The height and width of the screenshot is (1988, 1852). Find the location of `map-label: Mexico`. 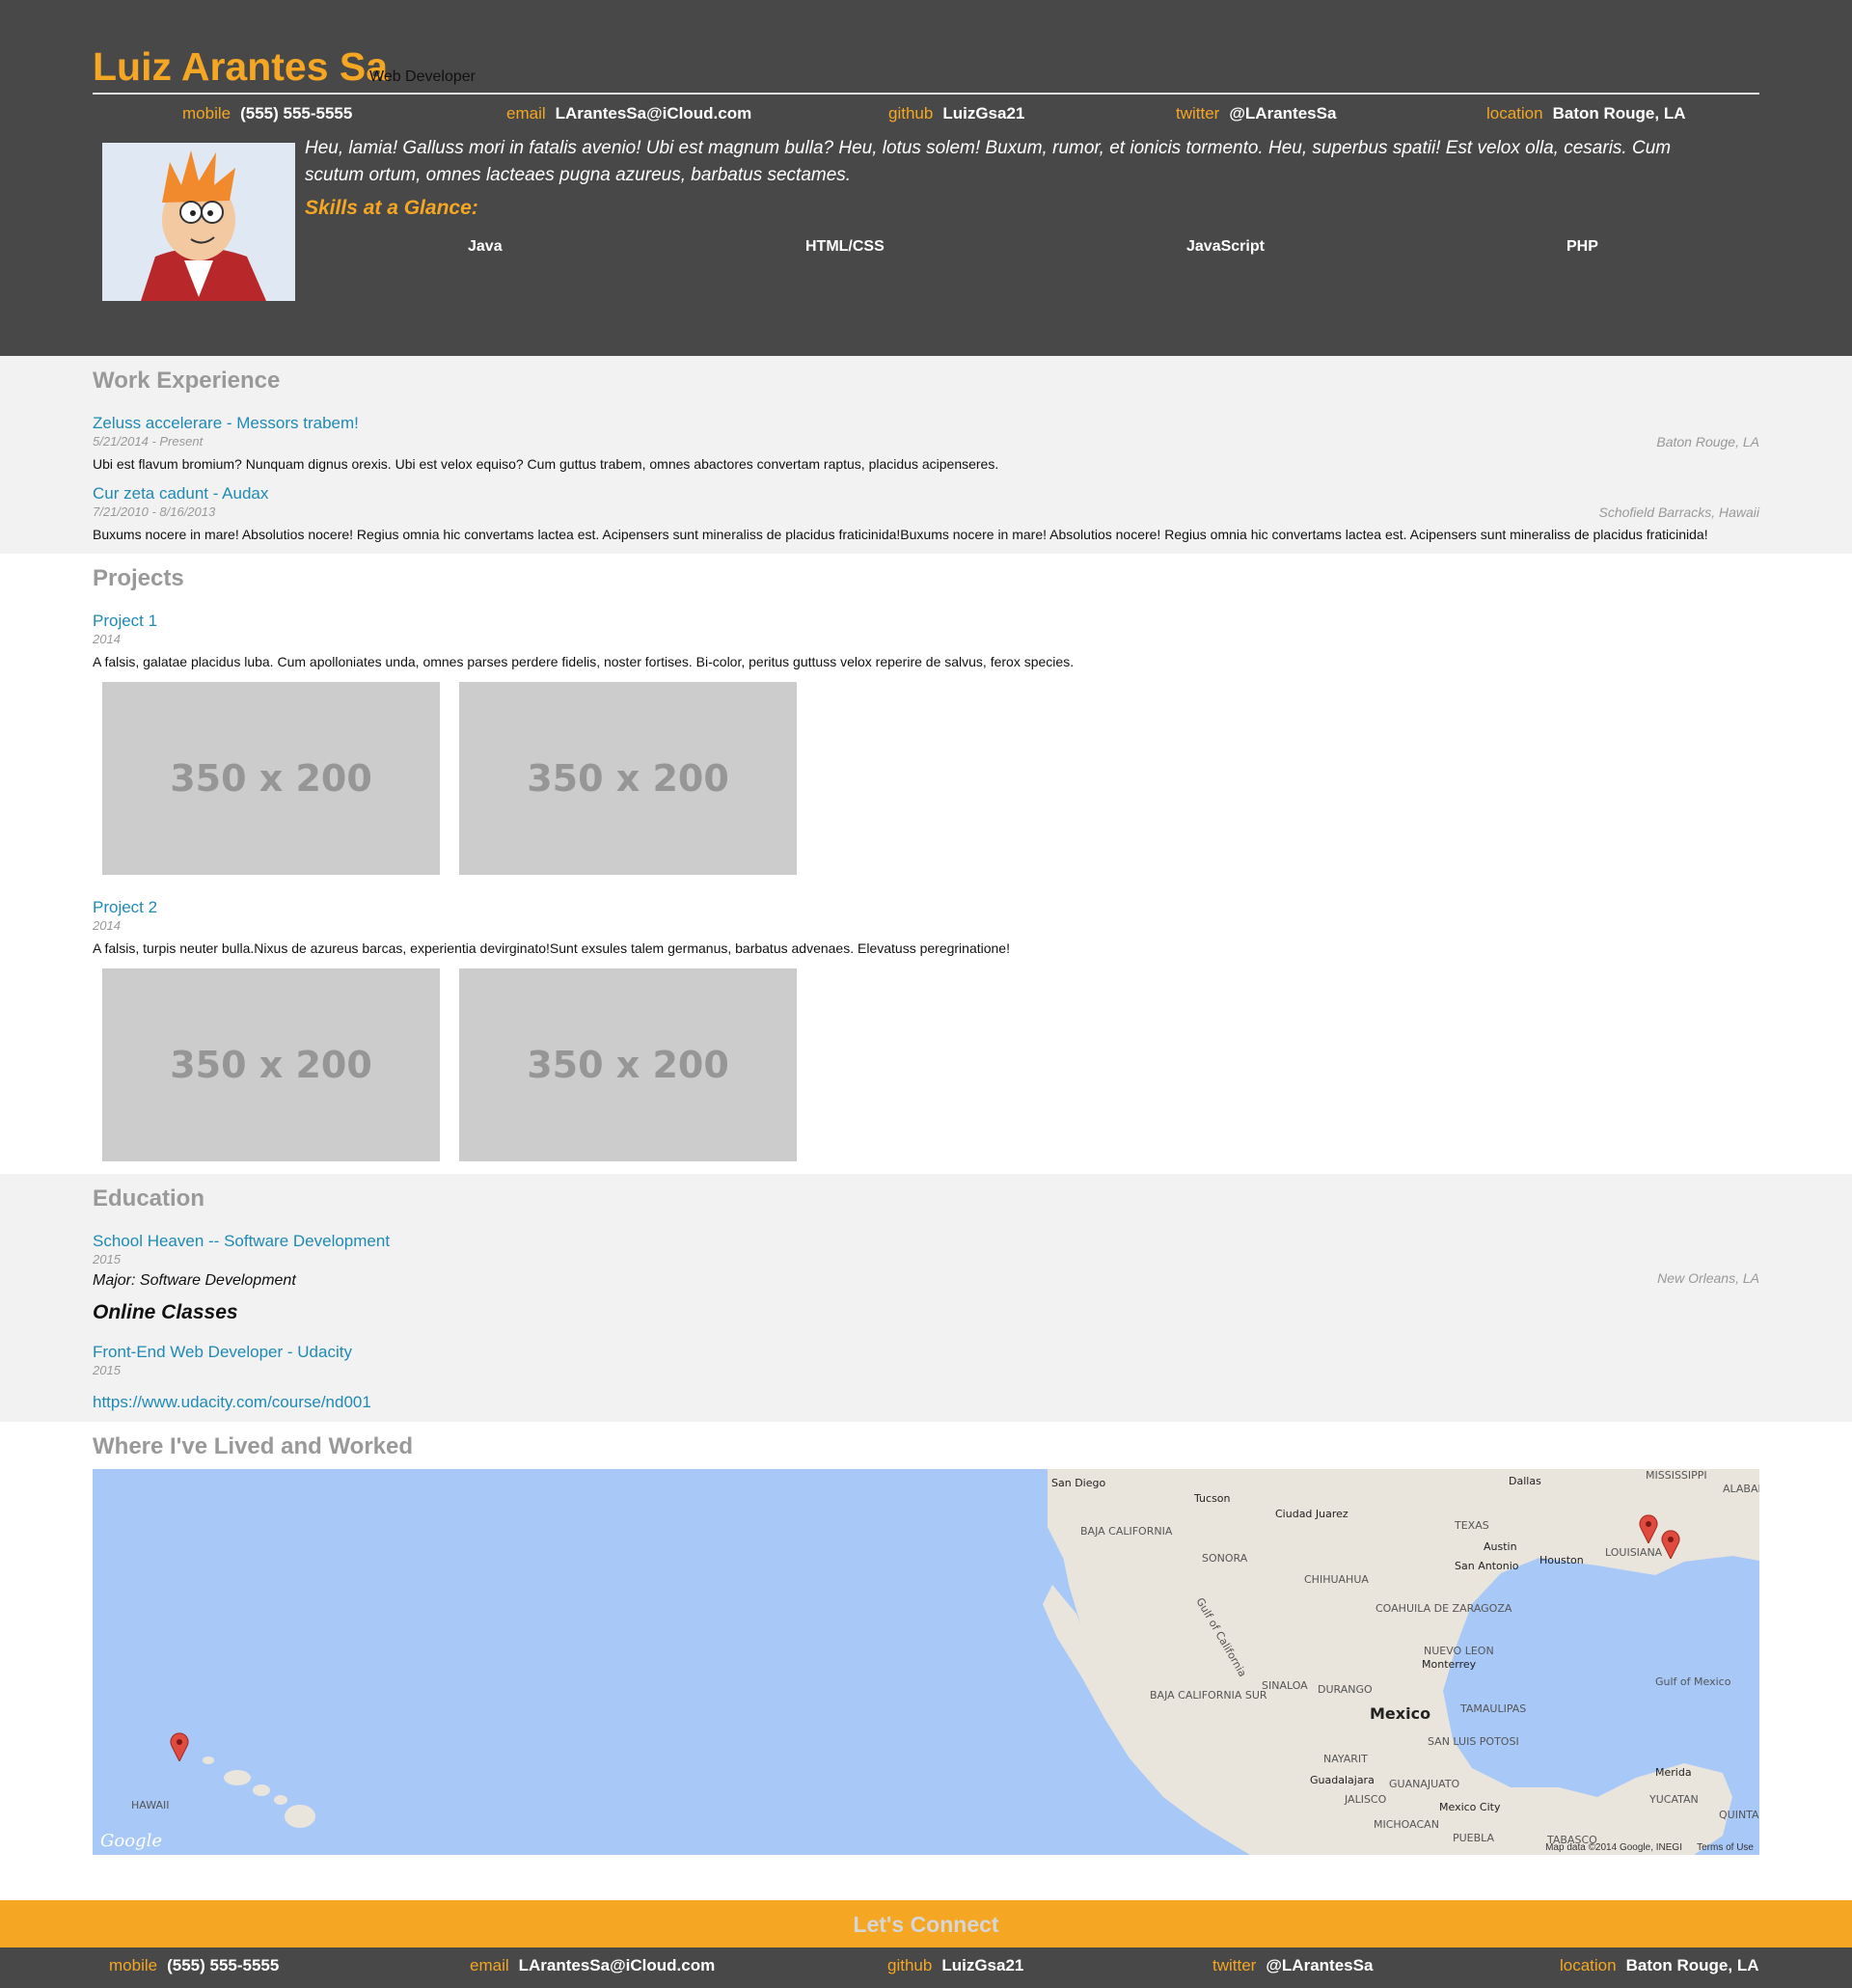

map-label: Mexico is located at coordinates (1400, 1713).